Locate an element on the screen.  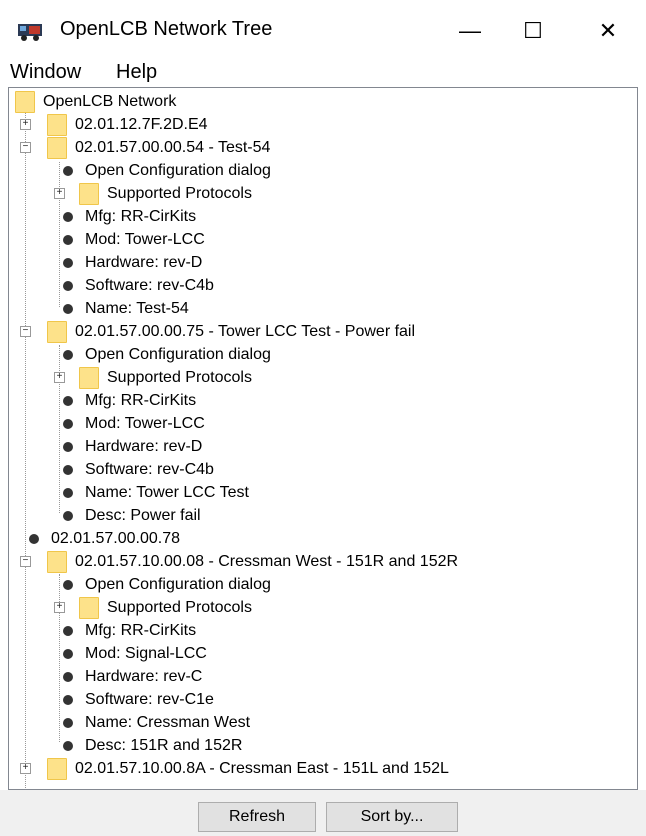
tree-leaf: Desc: Power fail is located at coordinates (130, 515).